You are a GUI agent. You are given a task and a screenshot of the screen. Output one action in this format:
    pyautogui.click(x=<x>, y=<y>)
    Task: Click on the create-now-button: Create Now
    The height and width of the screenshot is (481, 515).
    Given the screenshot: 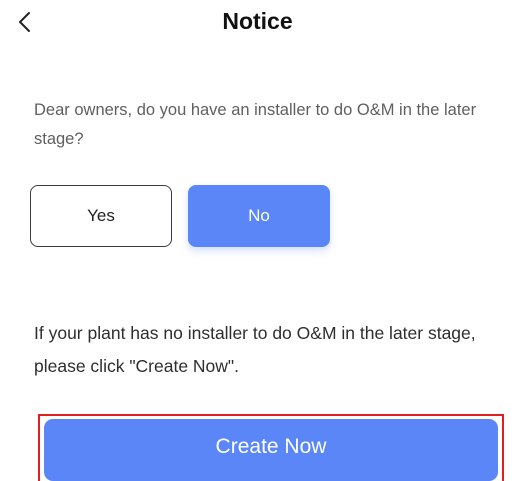 What is the action you would take?
    pyautogui.click(x=271, y=450)
    